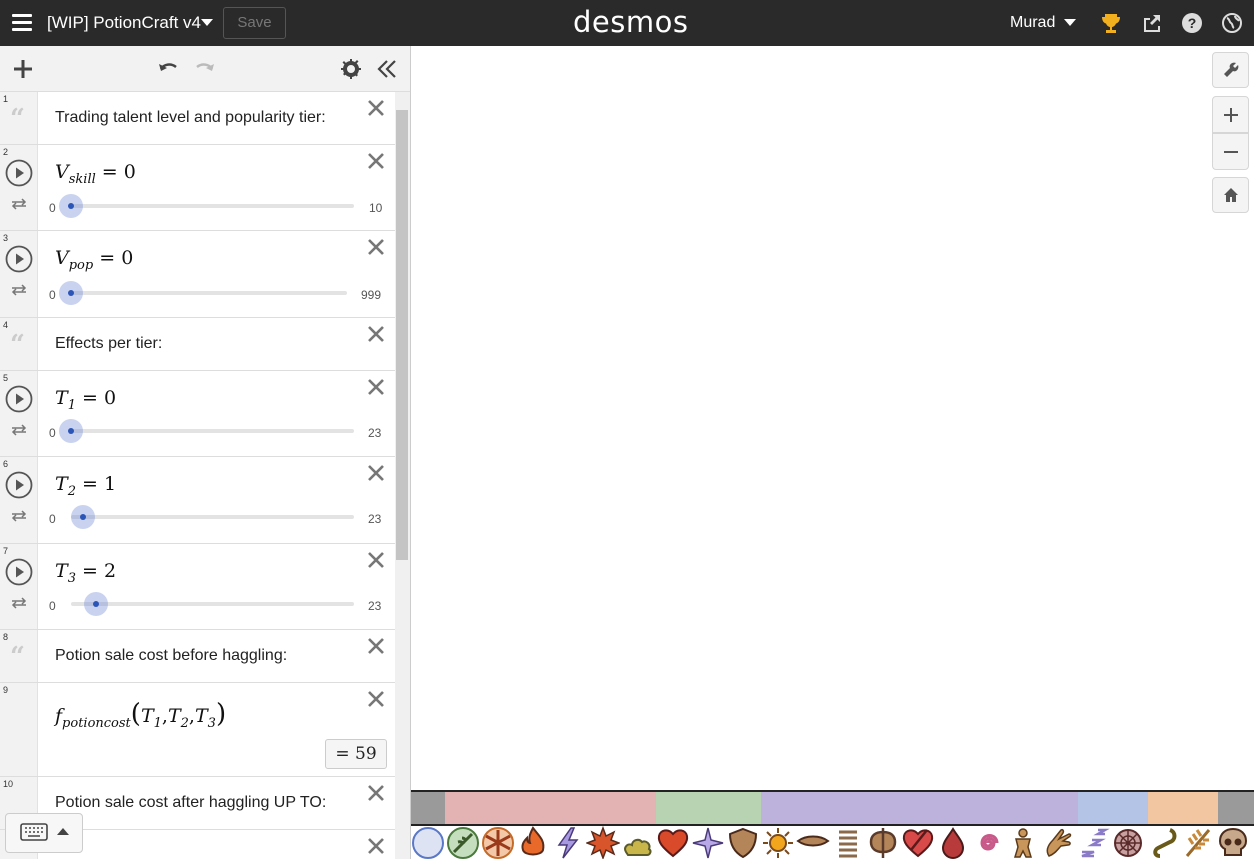  What do you see at coordinates (23, 69) in the screenshot?
I see `add-item-icon` at bounding box center [23, 69].